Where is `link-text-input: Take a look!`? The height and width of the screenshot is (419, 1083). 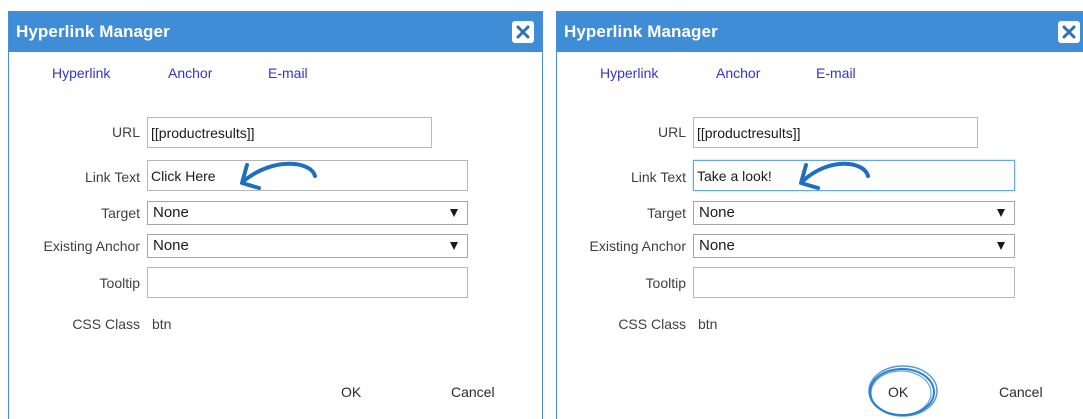
link-text-input: Take a look! is located at coordinates (854, 175).